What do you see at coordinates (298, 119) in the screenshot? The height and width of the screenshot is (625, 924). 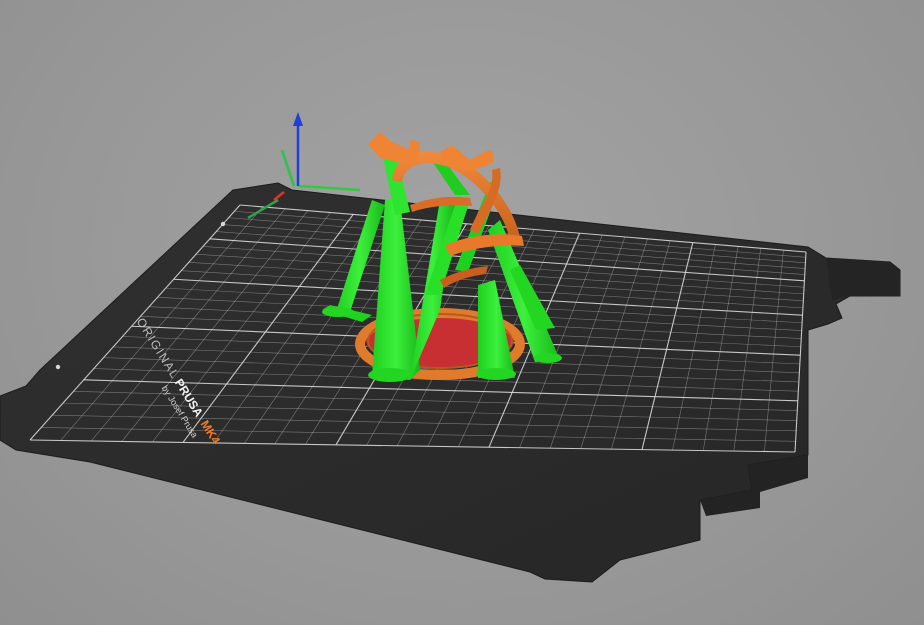 I see `axis-z-arrow-icon` at bounding box center [298, 119].